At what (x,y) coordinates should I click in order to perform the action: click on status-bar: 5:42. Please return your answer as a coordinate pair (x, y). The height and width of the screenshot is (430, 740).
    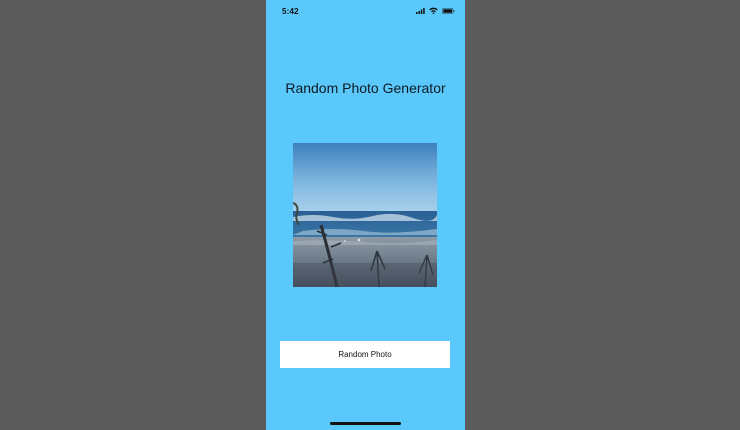
    Looking at the image, I should click on (365, 12).